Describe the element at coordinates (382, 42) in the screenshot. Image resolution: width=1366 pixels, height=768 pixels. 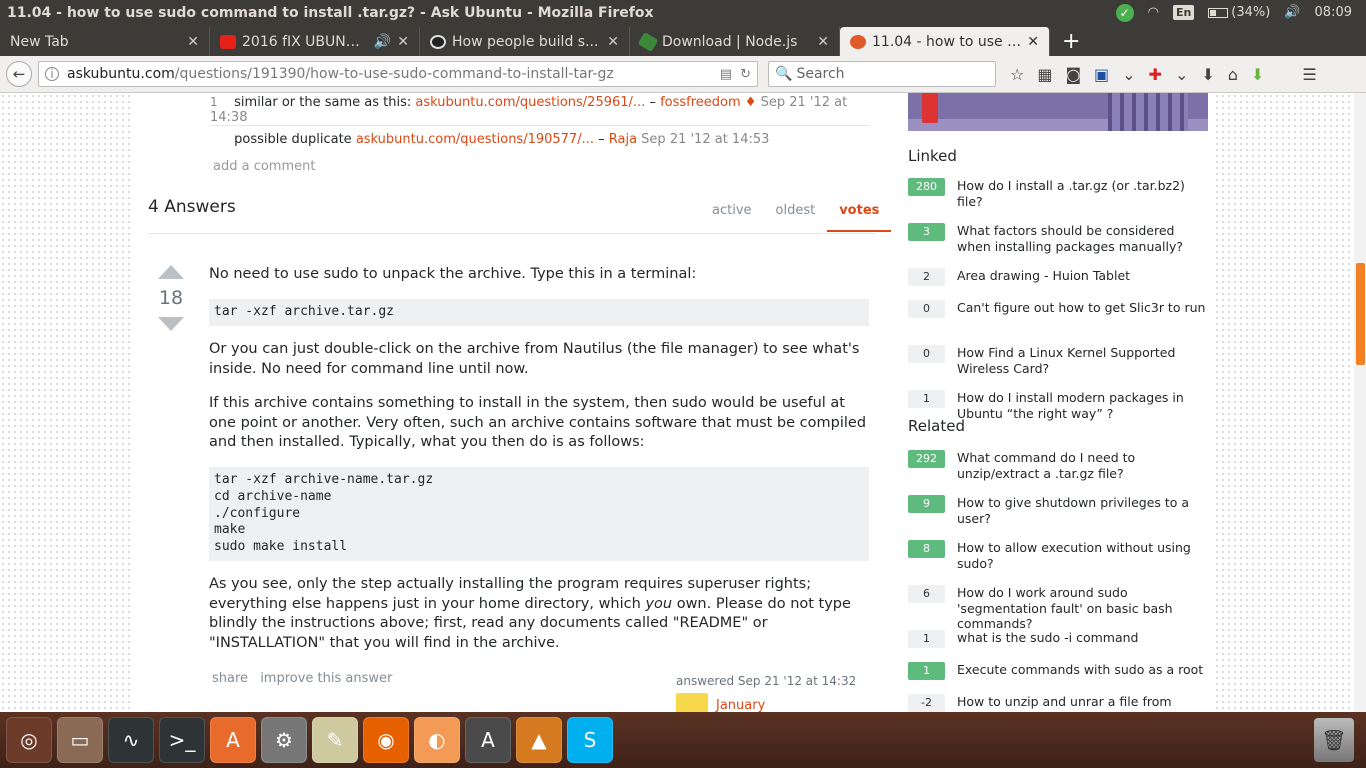
I see `audio-playing-icon: 🔊` at that location.